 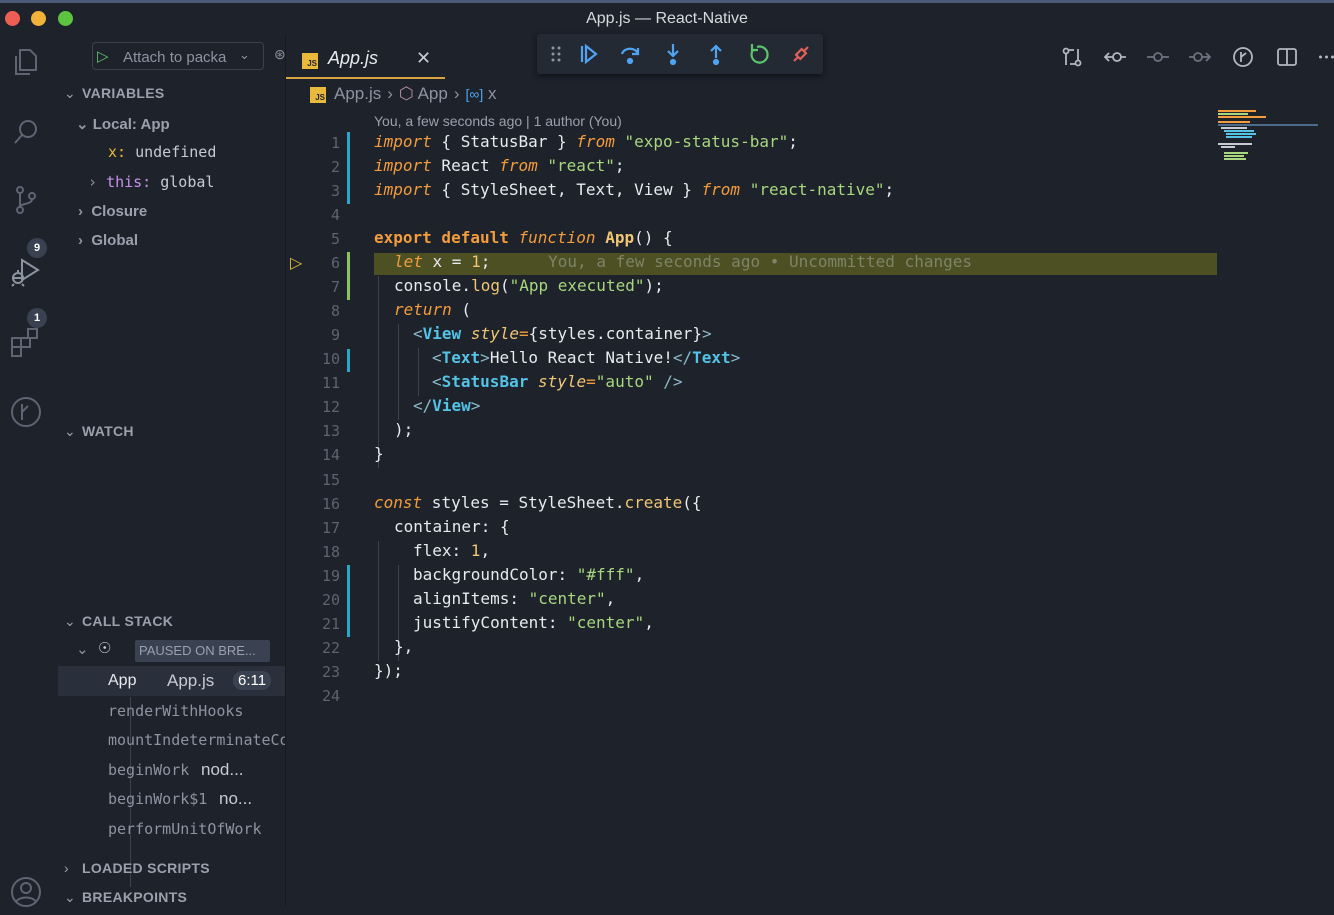 What do you see at coordinates (498, 121) in the screenshot?
I see `git-blame-header: You, a few seconds ago | 1 author (You)` at bounding box center [498, 121].